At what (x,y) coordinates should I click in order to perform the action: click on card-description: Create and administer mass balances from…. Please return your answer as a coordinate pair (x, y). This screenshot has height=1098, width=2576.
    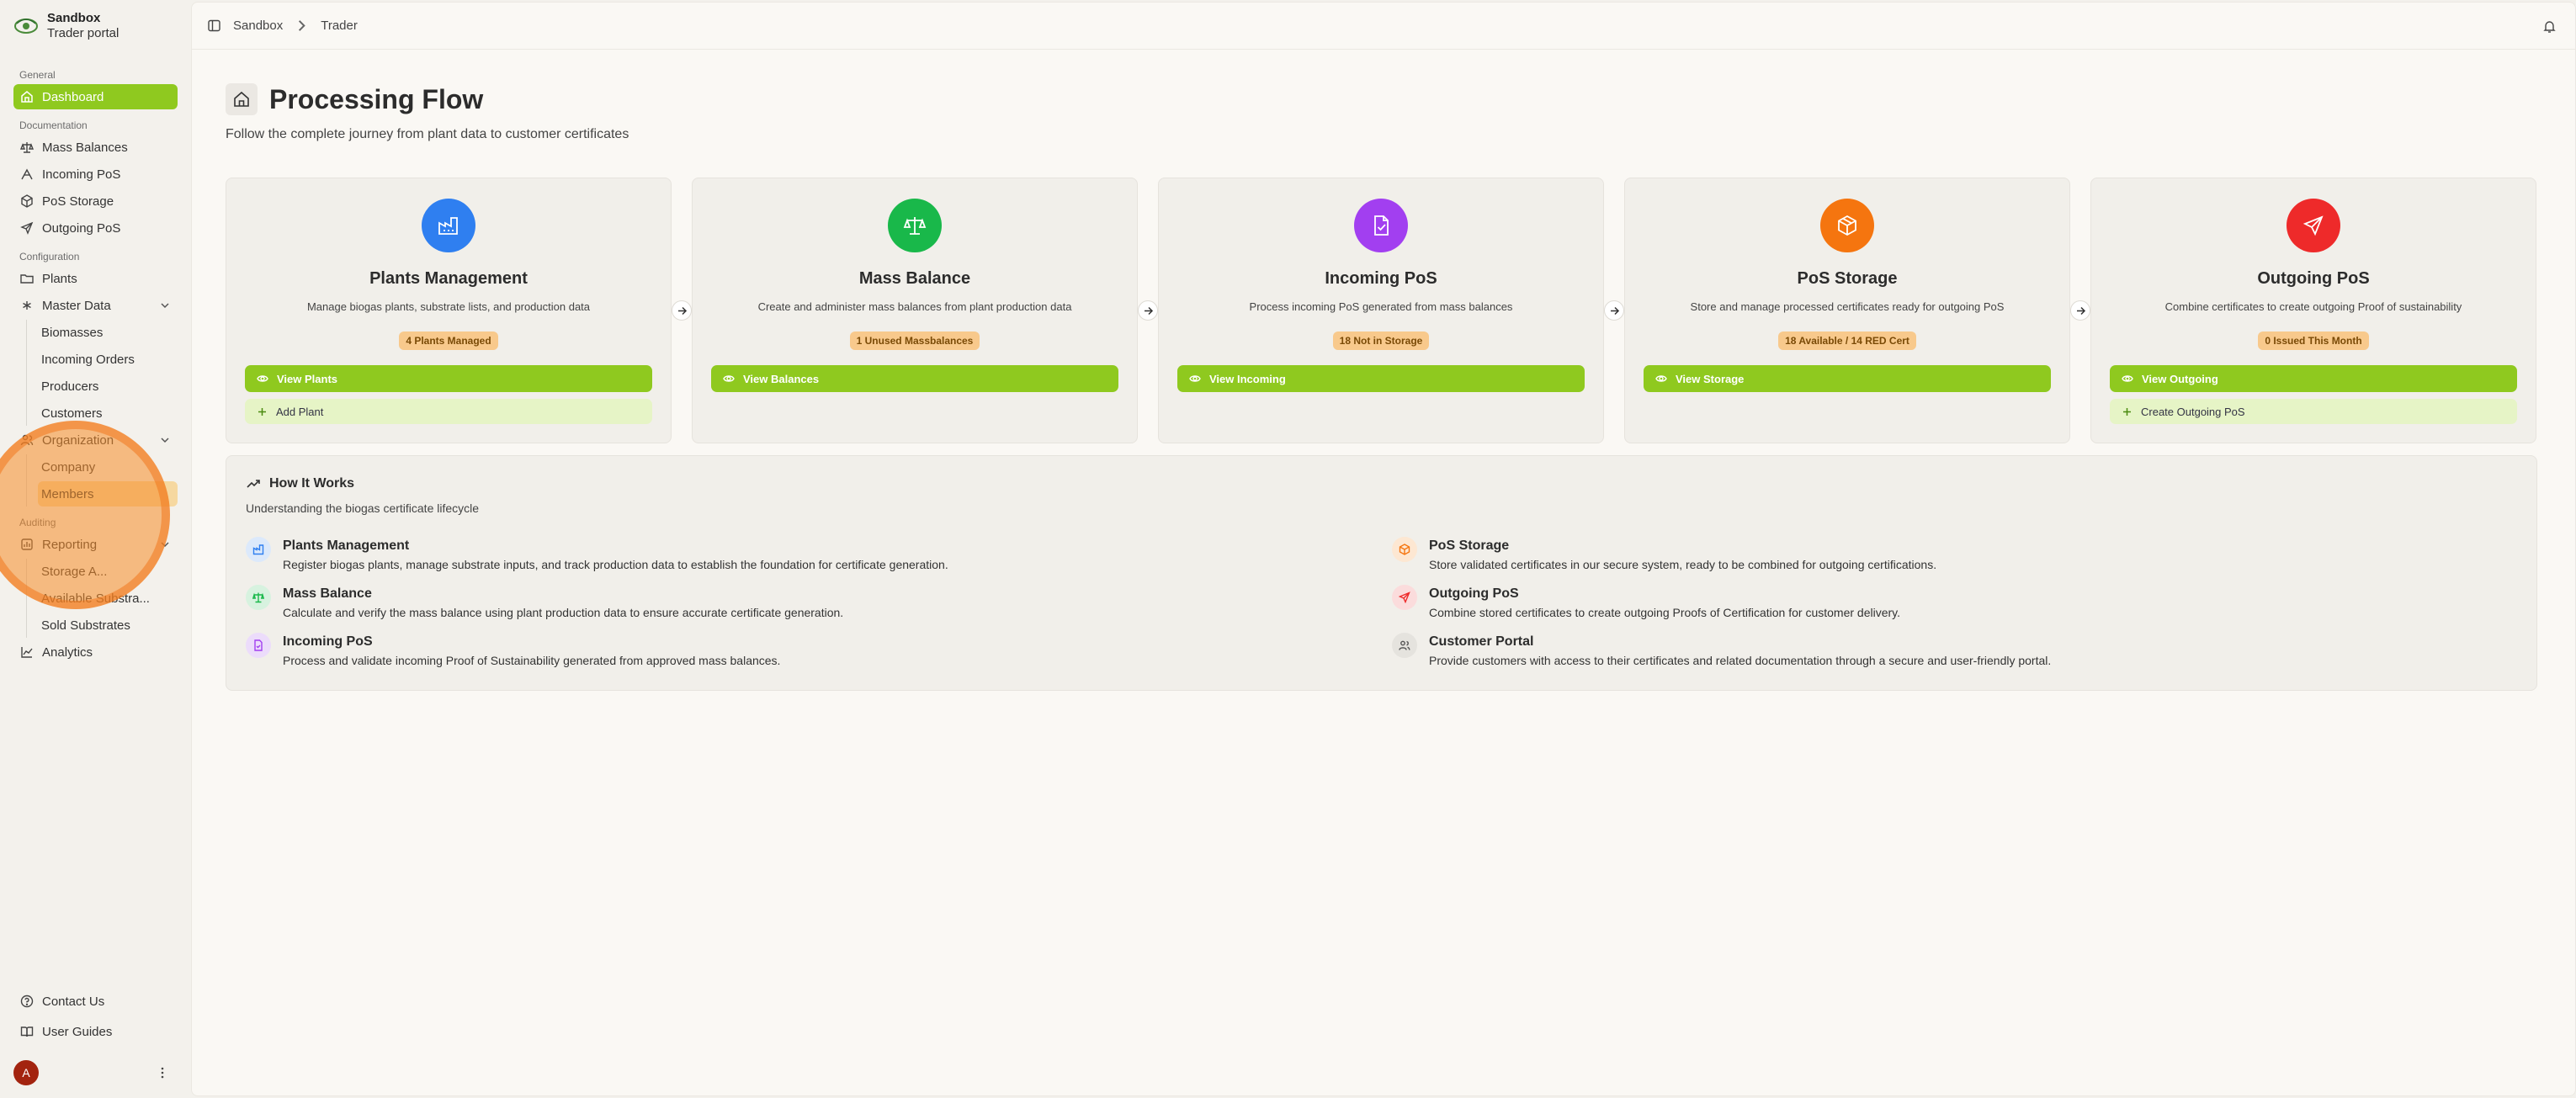
    Looking at the image, I should click on (914, 306).